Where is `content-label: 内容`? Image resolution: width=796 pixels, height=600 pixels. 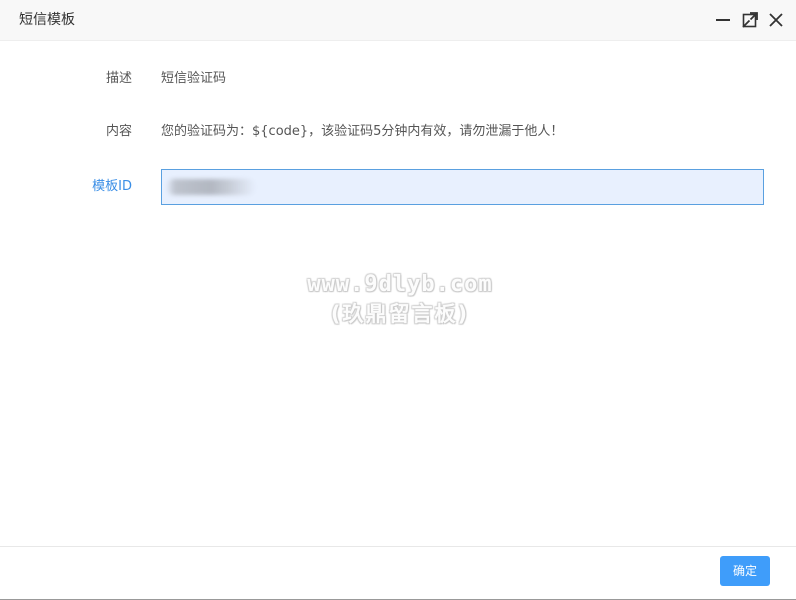
content-label: 内容 is located at coordinates (118, 131).